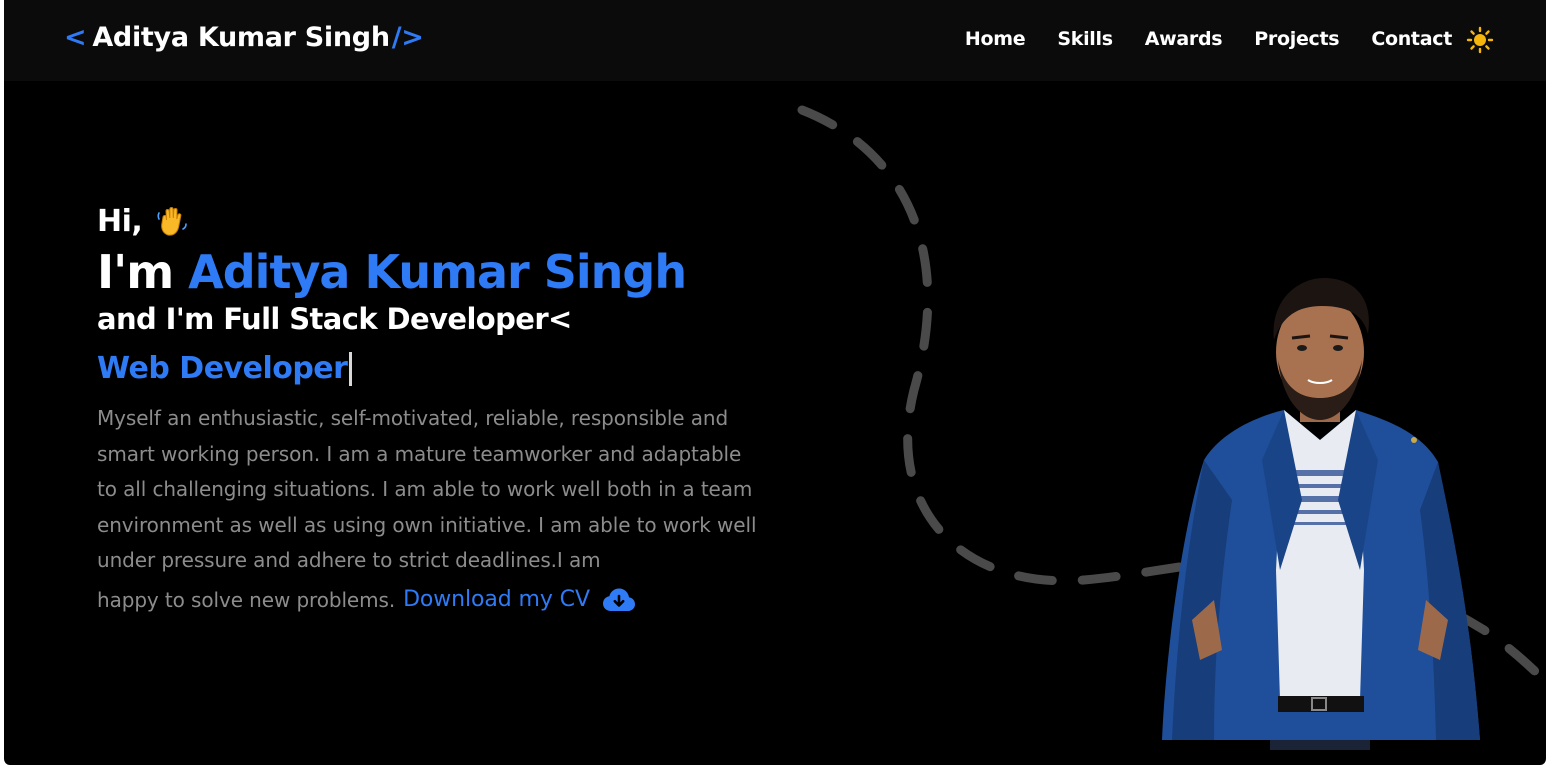  What do you see at coordinates (75, 37) in the screenshot?
I see `brand-open-bracket: <` at bounding box center [75, 37].